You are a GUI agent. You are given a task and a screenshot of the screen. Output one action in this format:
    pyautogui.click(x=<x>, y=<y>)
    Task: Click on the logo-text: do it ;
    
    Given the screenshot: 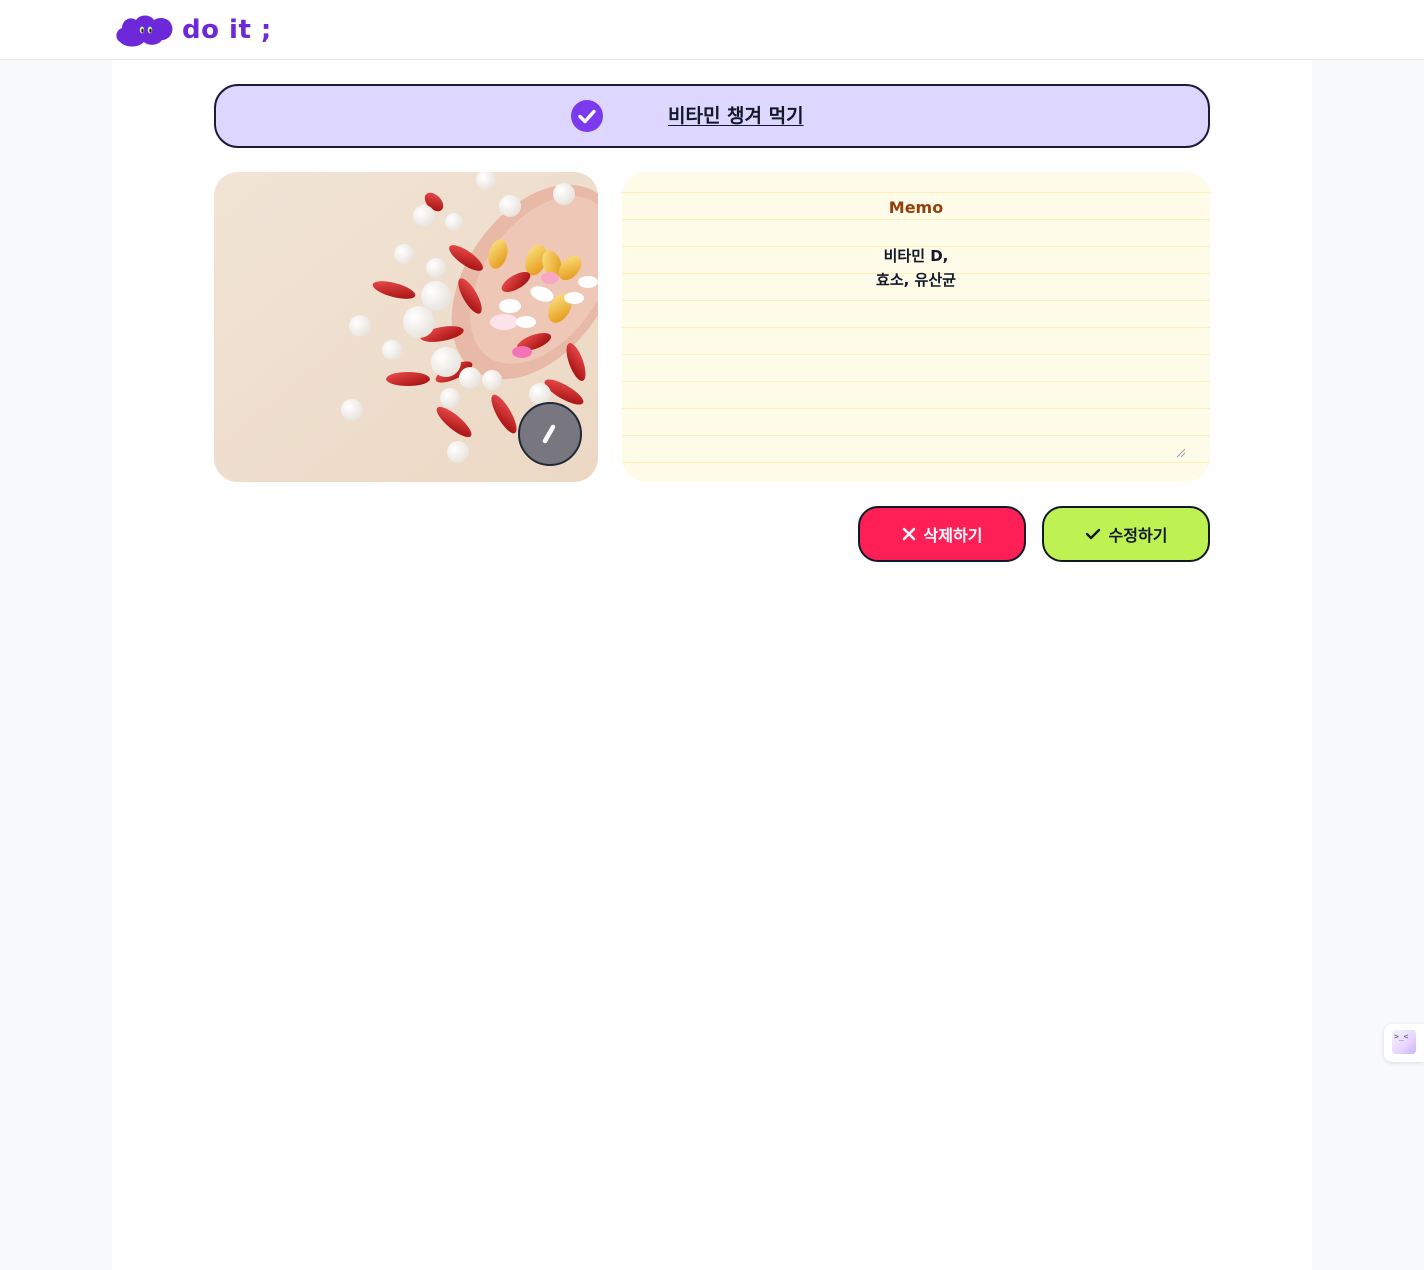 What is the action you would take?
    pyautogui.click(x=227, y=30)
    